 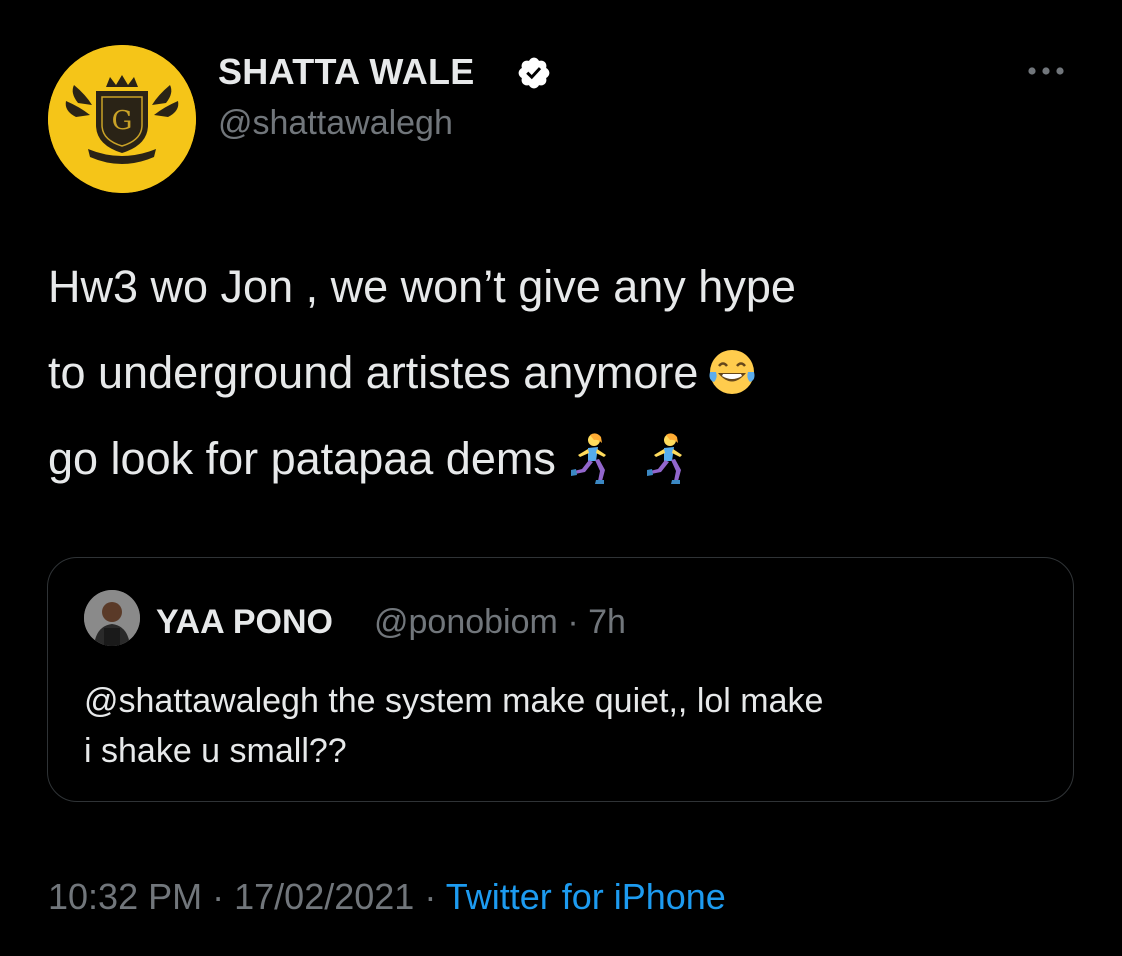 What do you see at coordinates (346, 72) in the screenshot?
I see `author-name: SHATTA WALE` at bounding box center [346, 72].